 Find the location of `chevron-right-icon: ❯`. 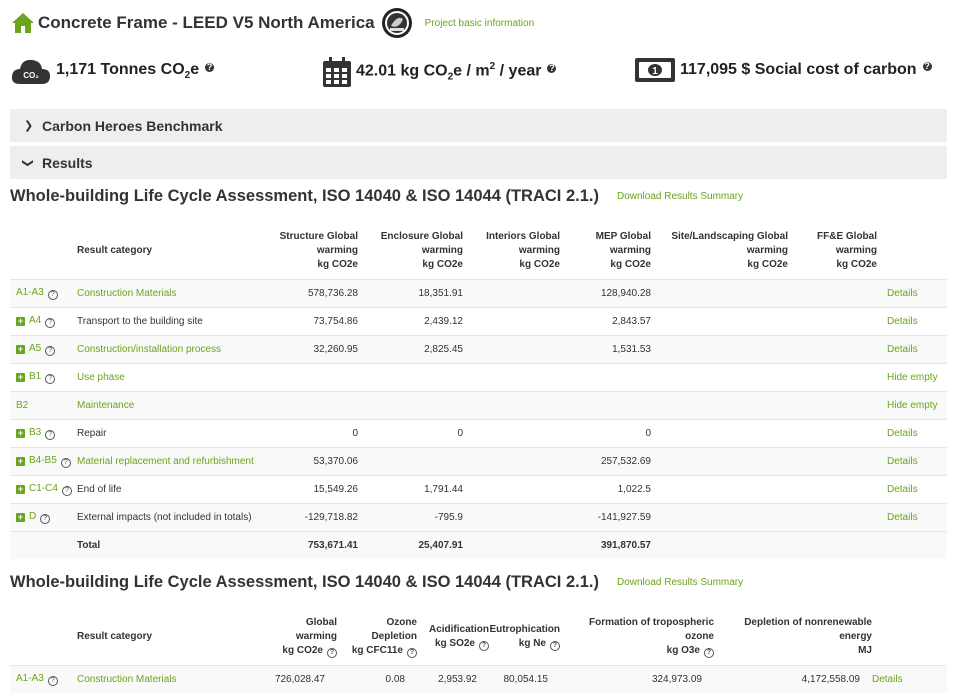

chevron-right-icon: ❯ is located at coordinates (29, 126).